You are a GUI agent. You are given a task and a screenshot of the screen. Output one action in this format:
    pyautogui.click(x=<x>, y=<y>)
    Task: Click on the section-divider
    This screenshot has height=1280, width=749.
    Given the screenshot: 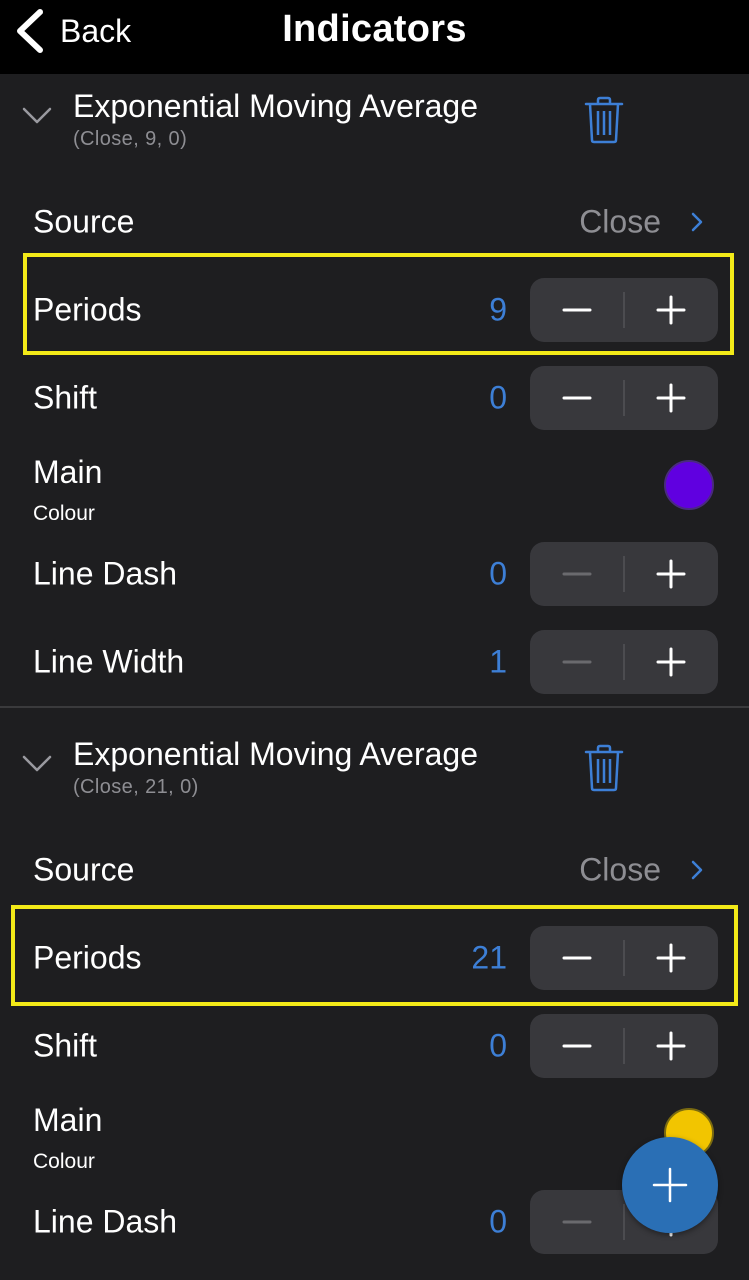 What is the action you would take?
    pyautogui.click(x=374, y=707)
    